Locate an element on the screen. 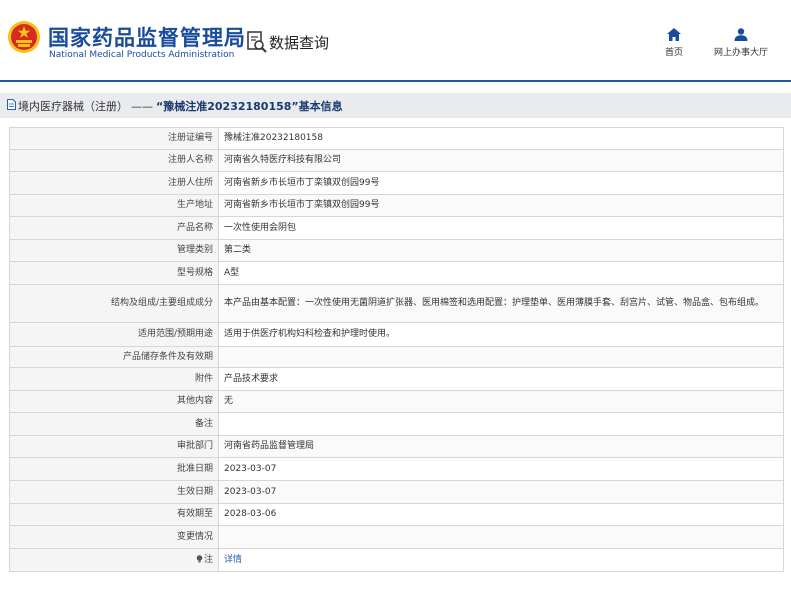  table-row: 其他内容无 is located at coordinates (396, 401).